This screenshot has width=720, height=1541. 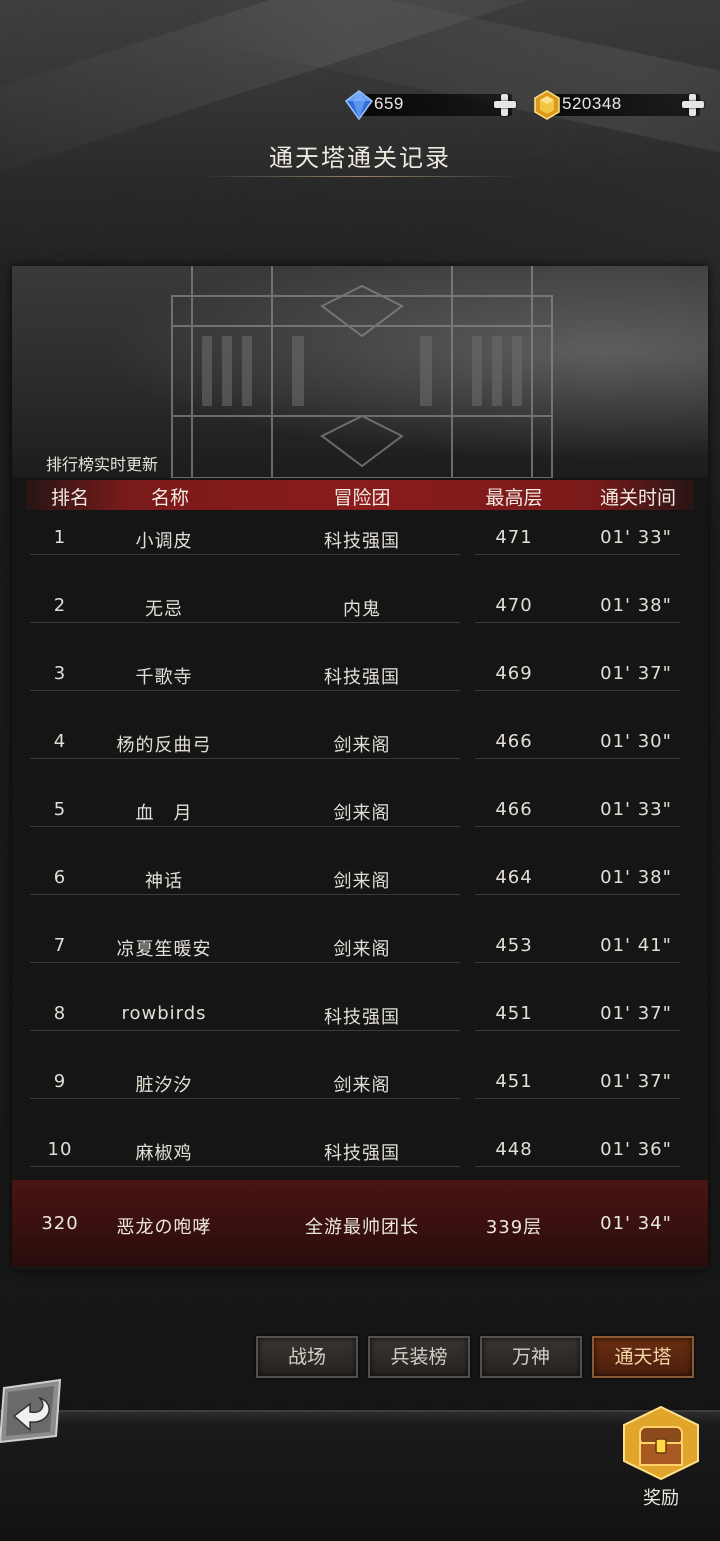 What do you see at coordinates (359, 105) in the screenshot?
I see `blue-diamond-icon` at bounding box center [359, 105].